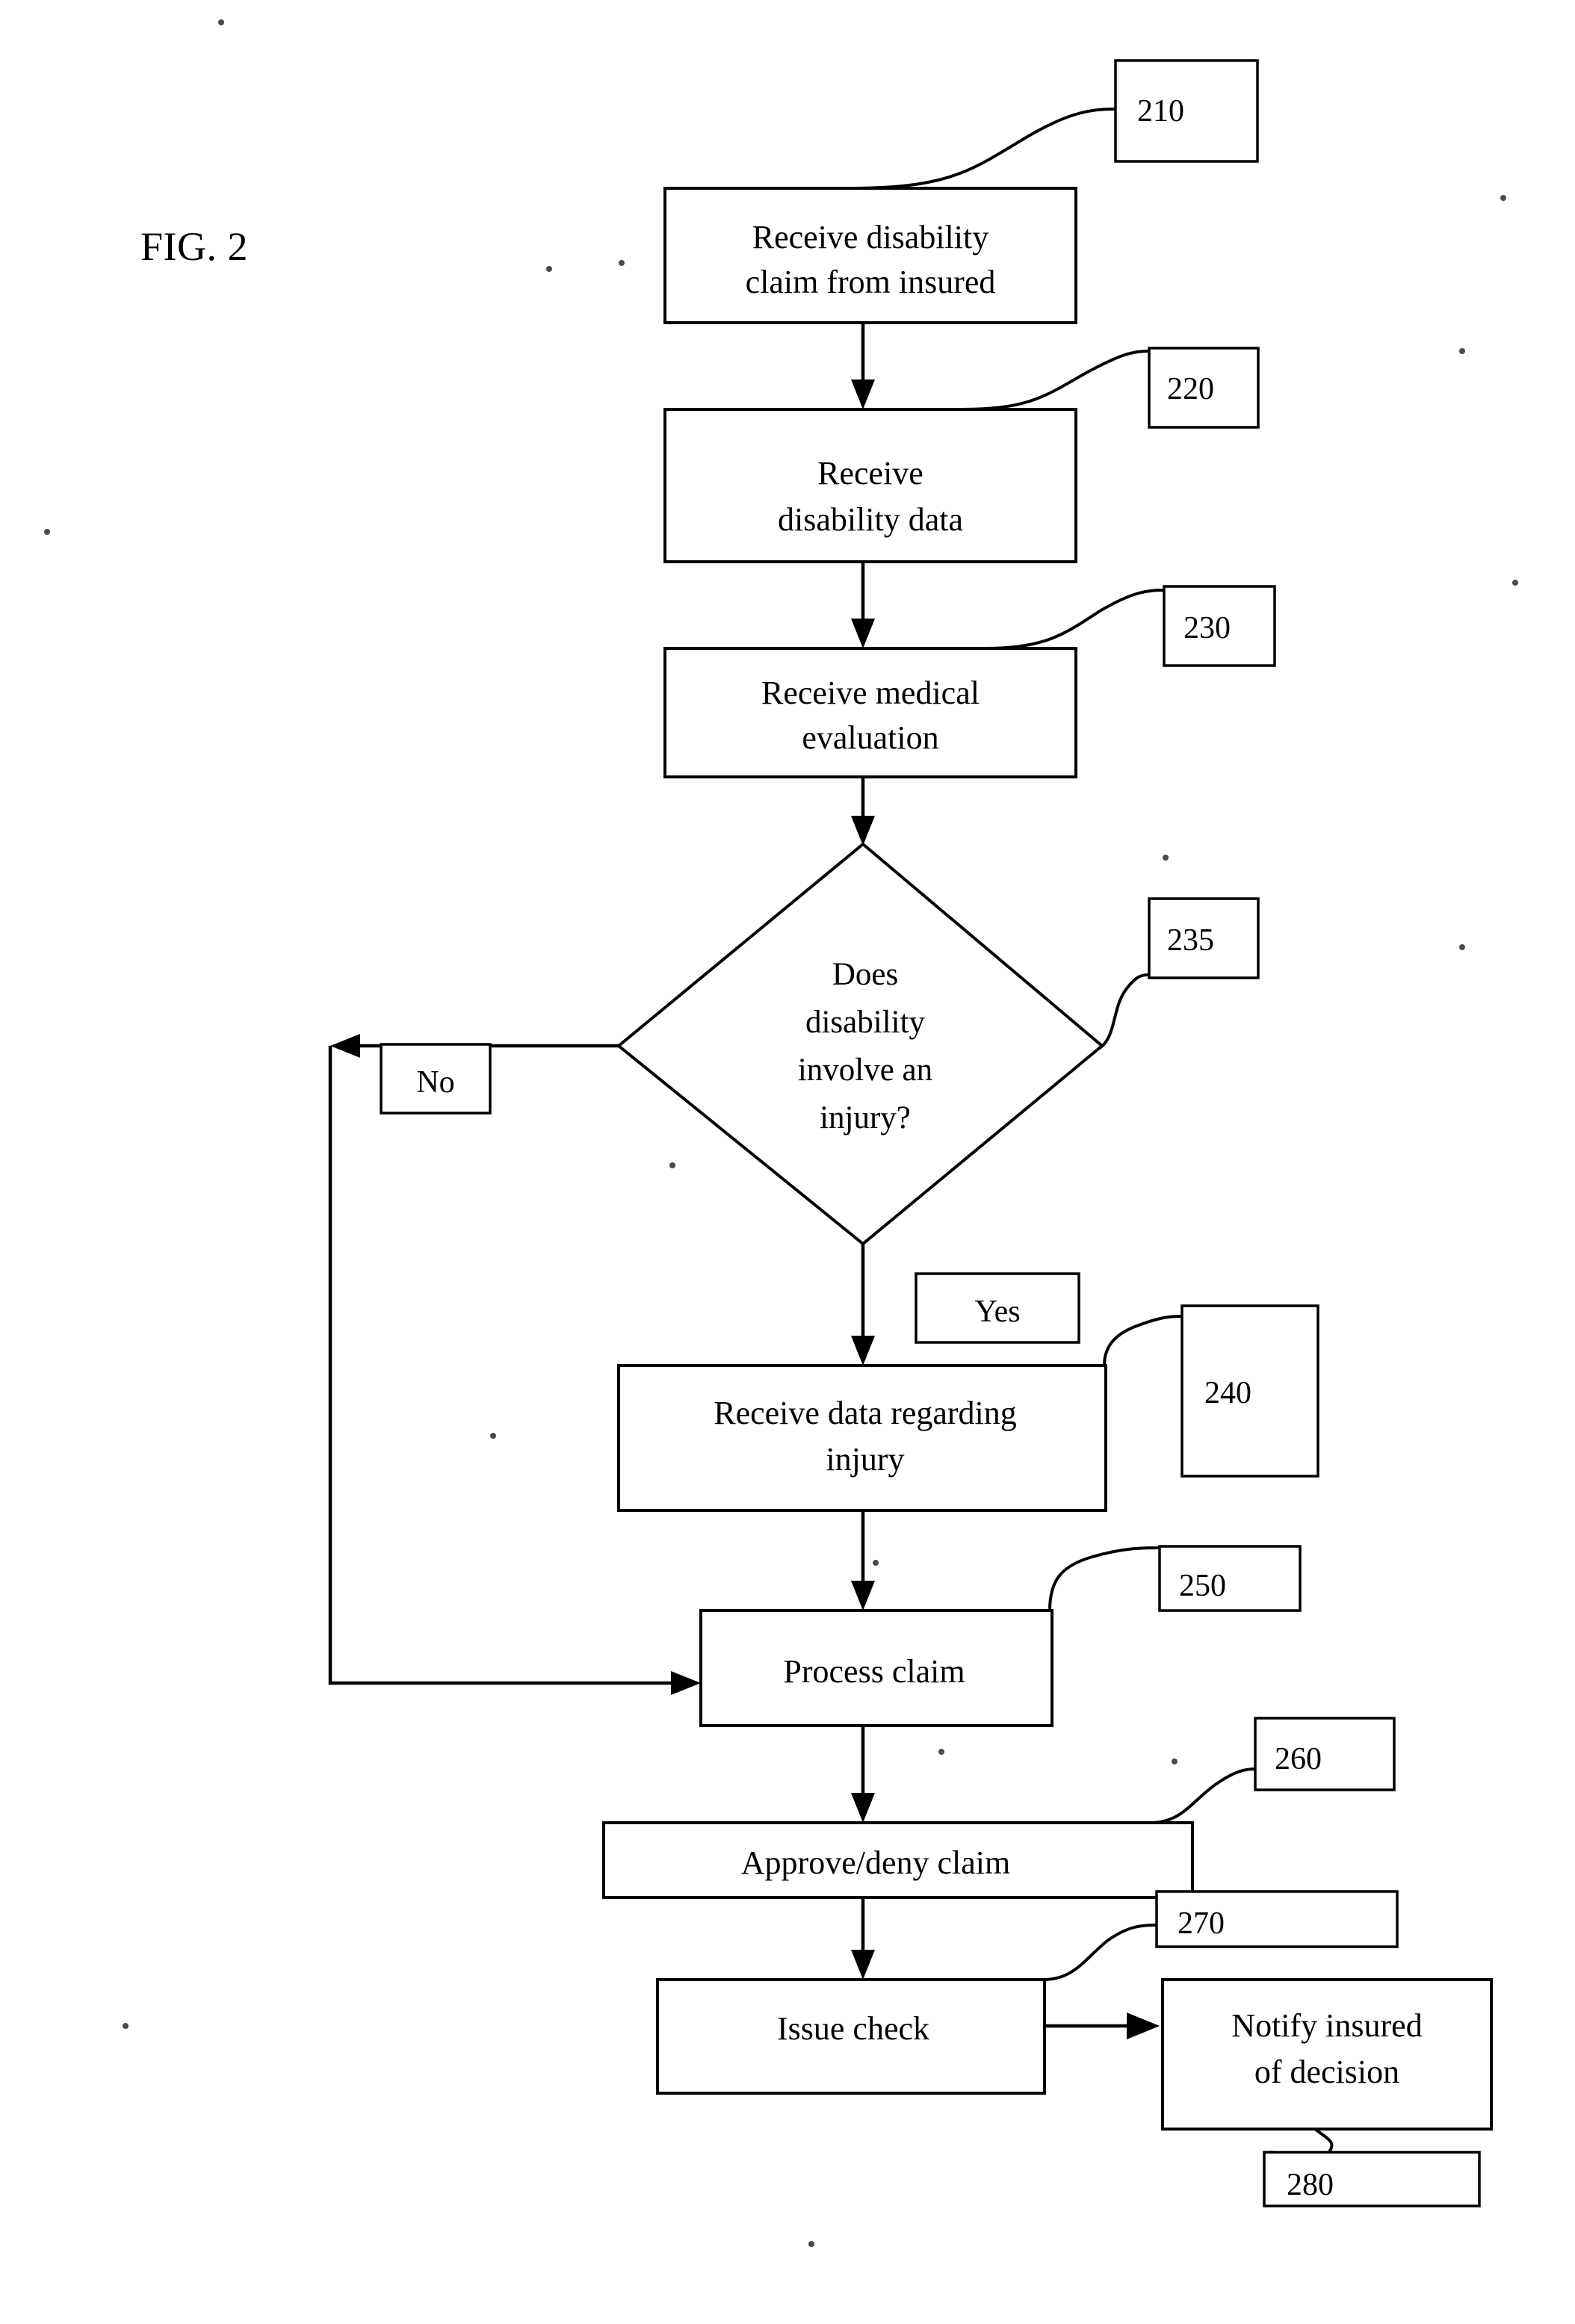 The image size is (1575, 2324). What do you see at coordinates (871, 693) in the screenshot?
I see `node-230-line-1: Receive medical` at bounding box center [871, 693].